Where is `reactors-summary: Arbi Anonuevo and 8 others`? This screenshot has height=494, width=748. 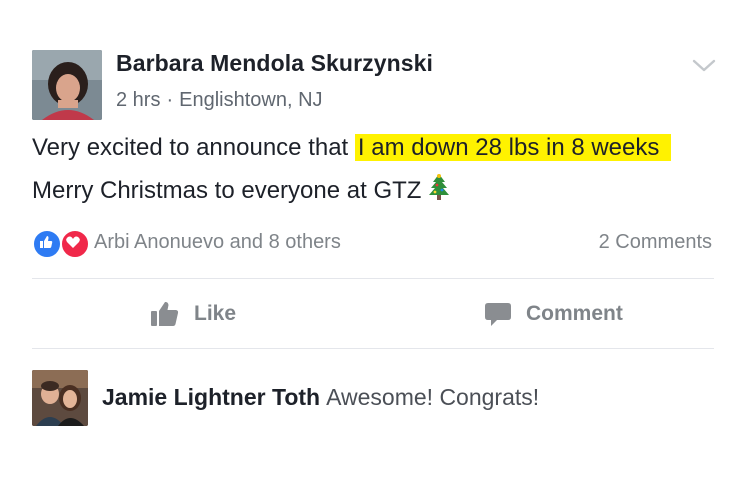 reactors-summary: Arbi Anonuevo and 8 others is located at coordinates (217, 242).